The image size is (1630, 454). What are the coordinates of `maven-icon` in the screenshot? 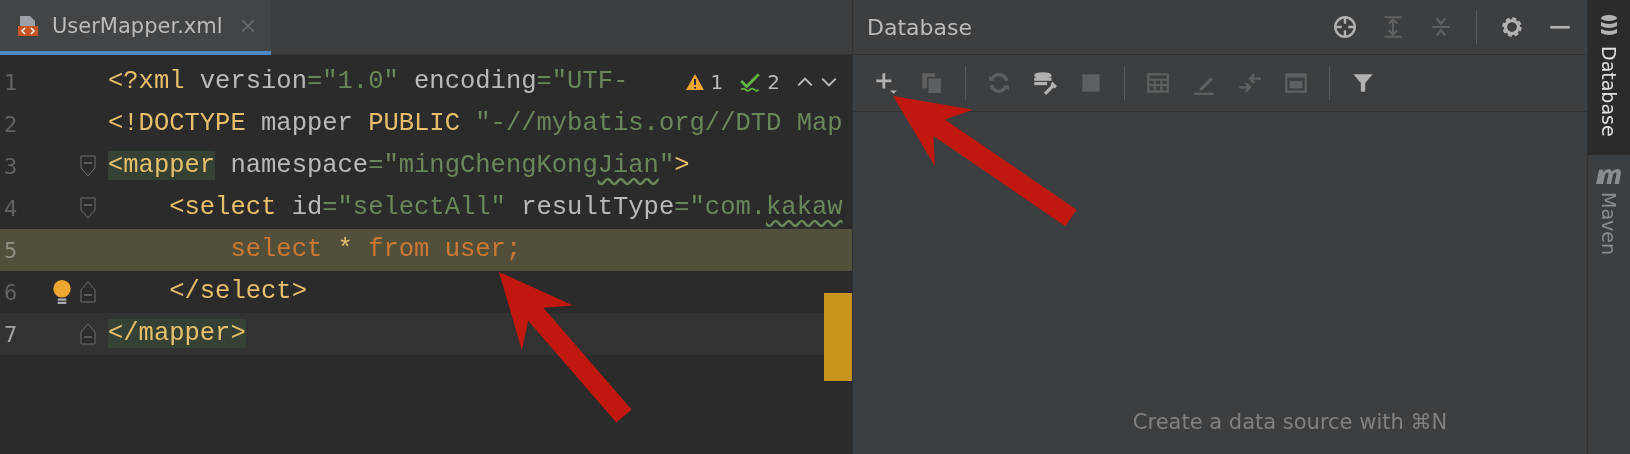 It's located at (1609, 176).